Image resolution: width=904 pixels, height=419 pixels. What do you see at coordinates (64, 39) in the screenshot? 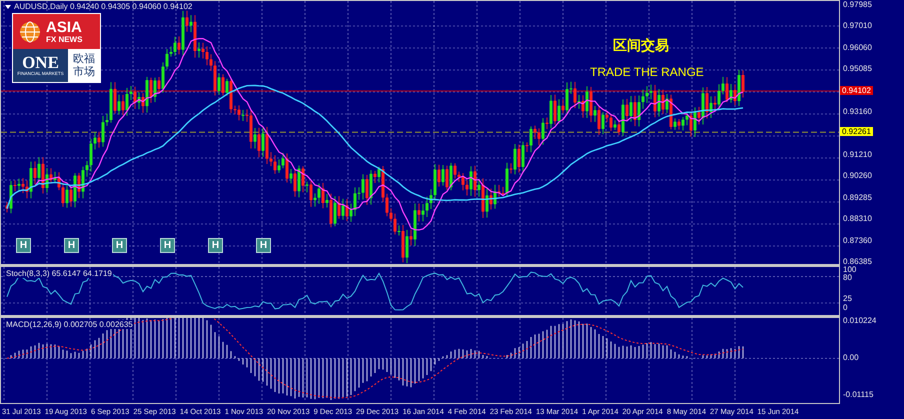
I see `logo-text: FX NEWS` at bounding box center [64, 39].